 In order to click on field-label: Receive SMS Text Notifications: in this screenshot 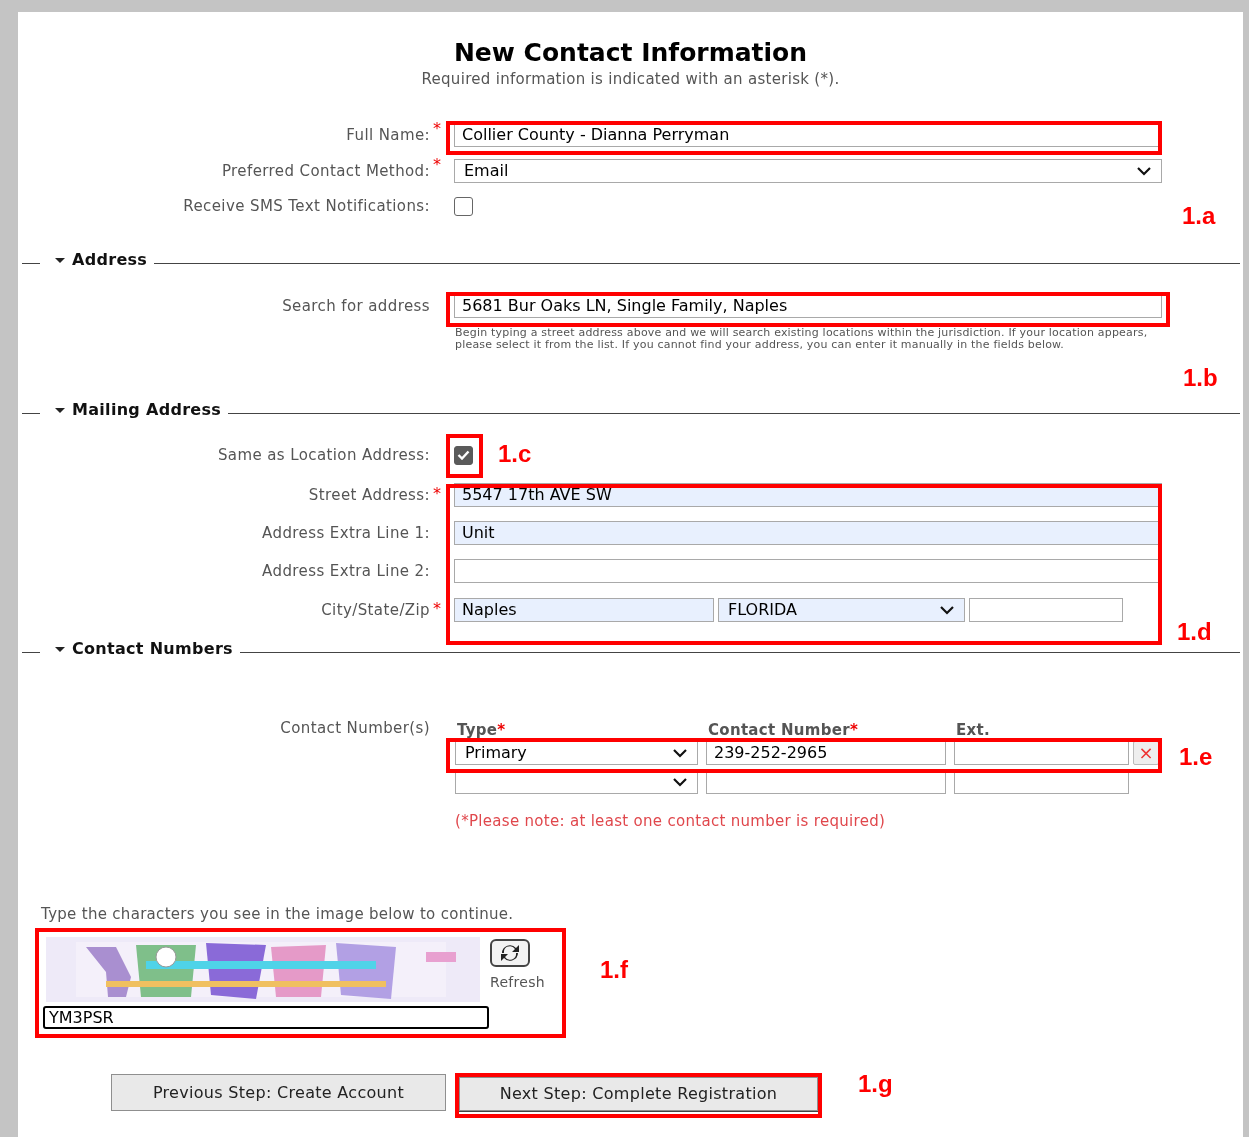, I will do `click(306, 206)`.